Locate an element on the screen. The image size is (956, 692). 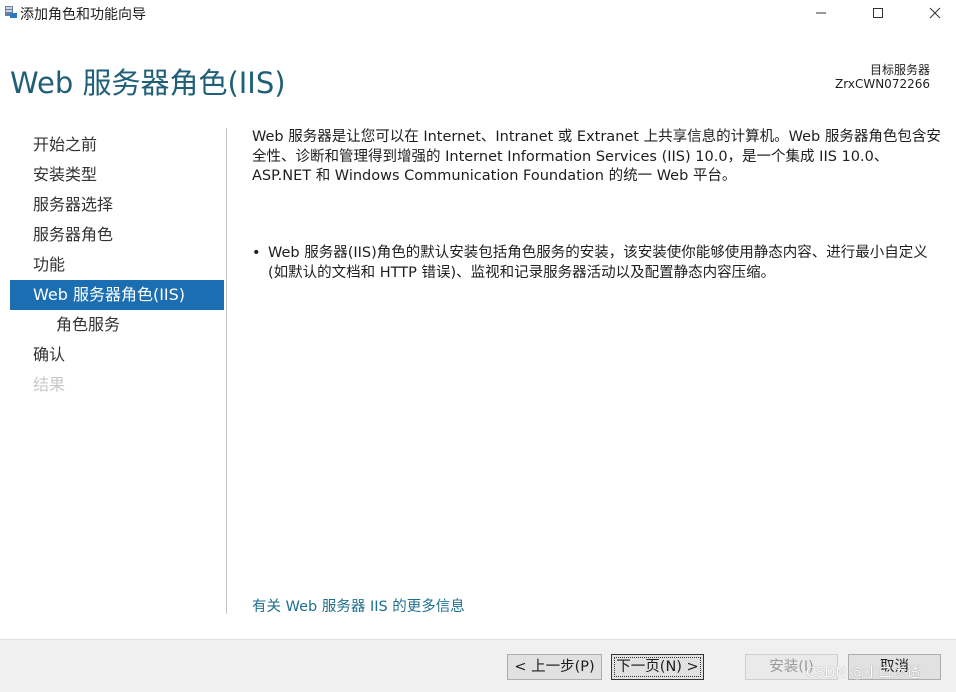
nav-divider is located at coordinates (226, 371).